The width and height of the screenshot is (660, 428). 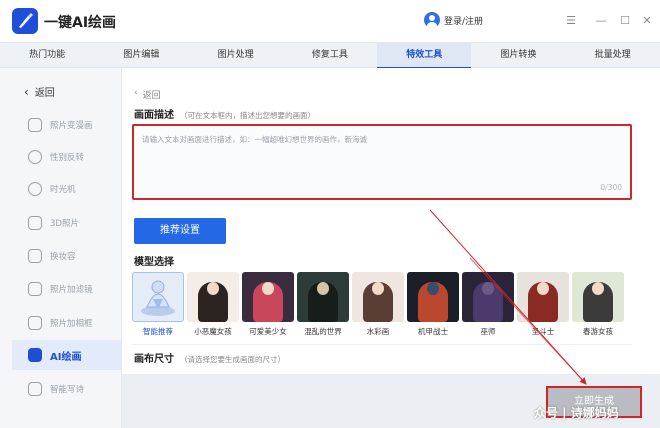 What do you see at coordinates (154, 115) in the screenshot?
I see `description-title: 画面描述` at bounding box center [154, 115].